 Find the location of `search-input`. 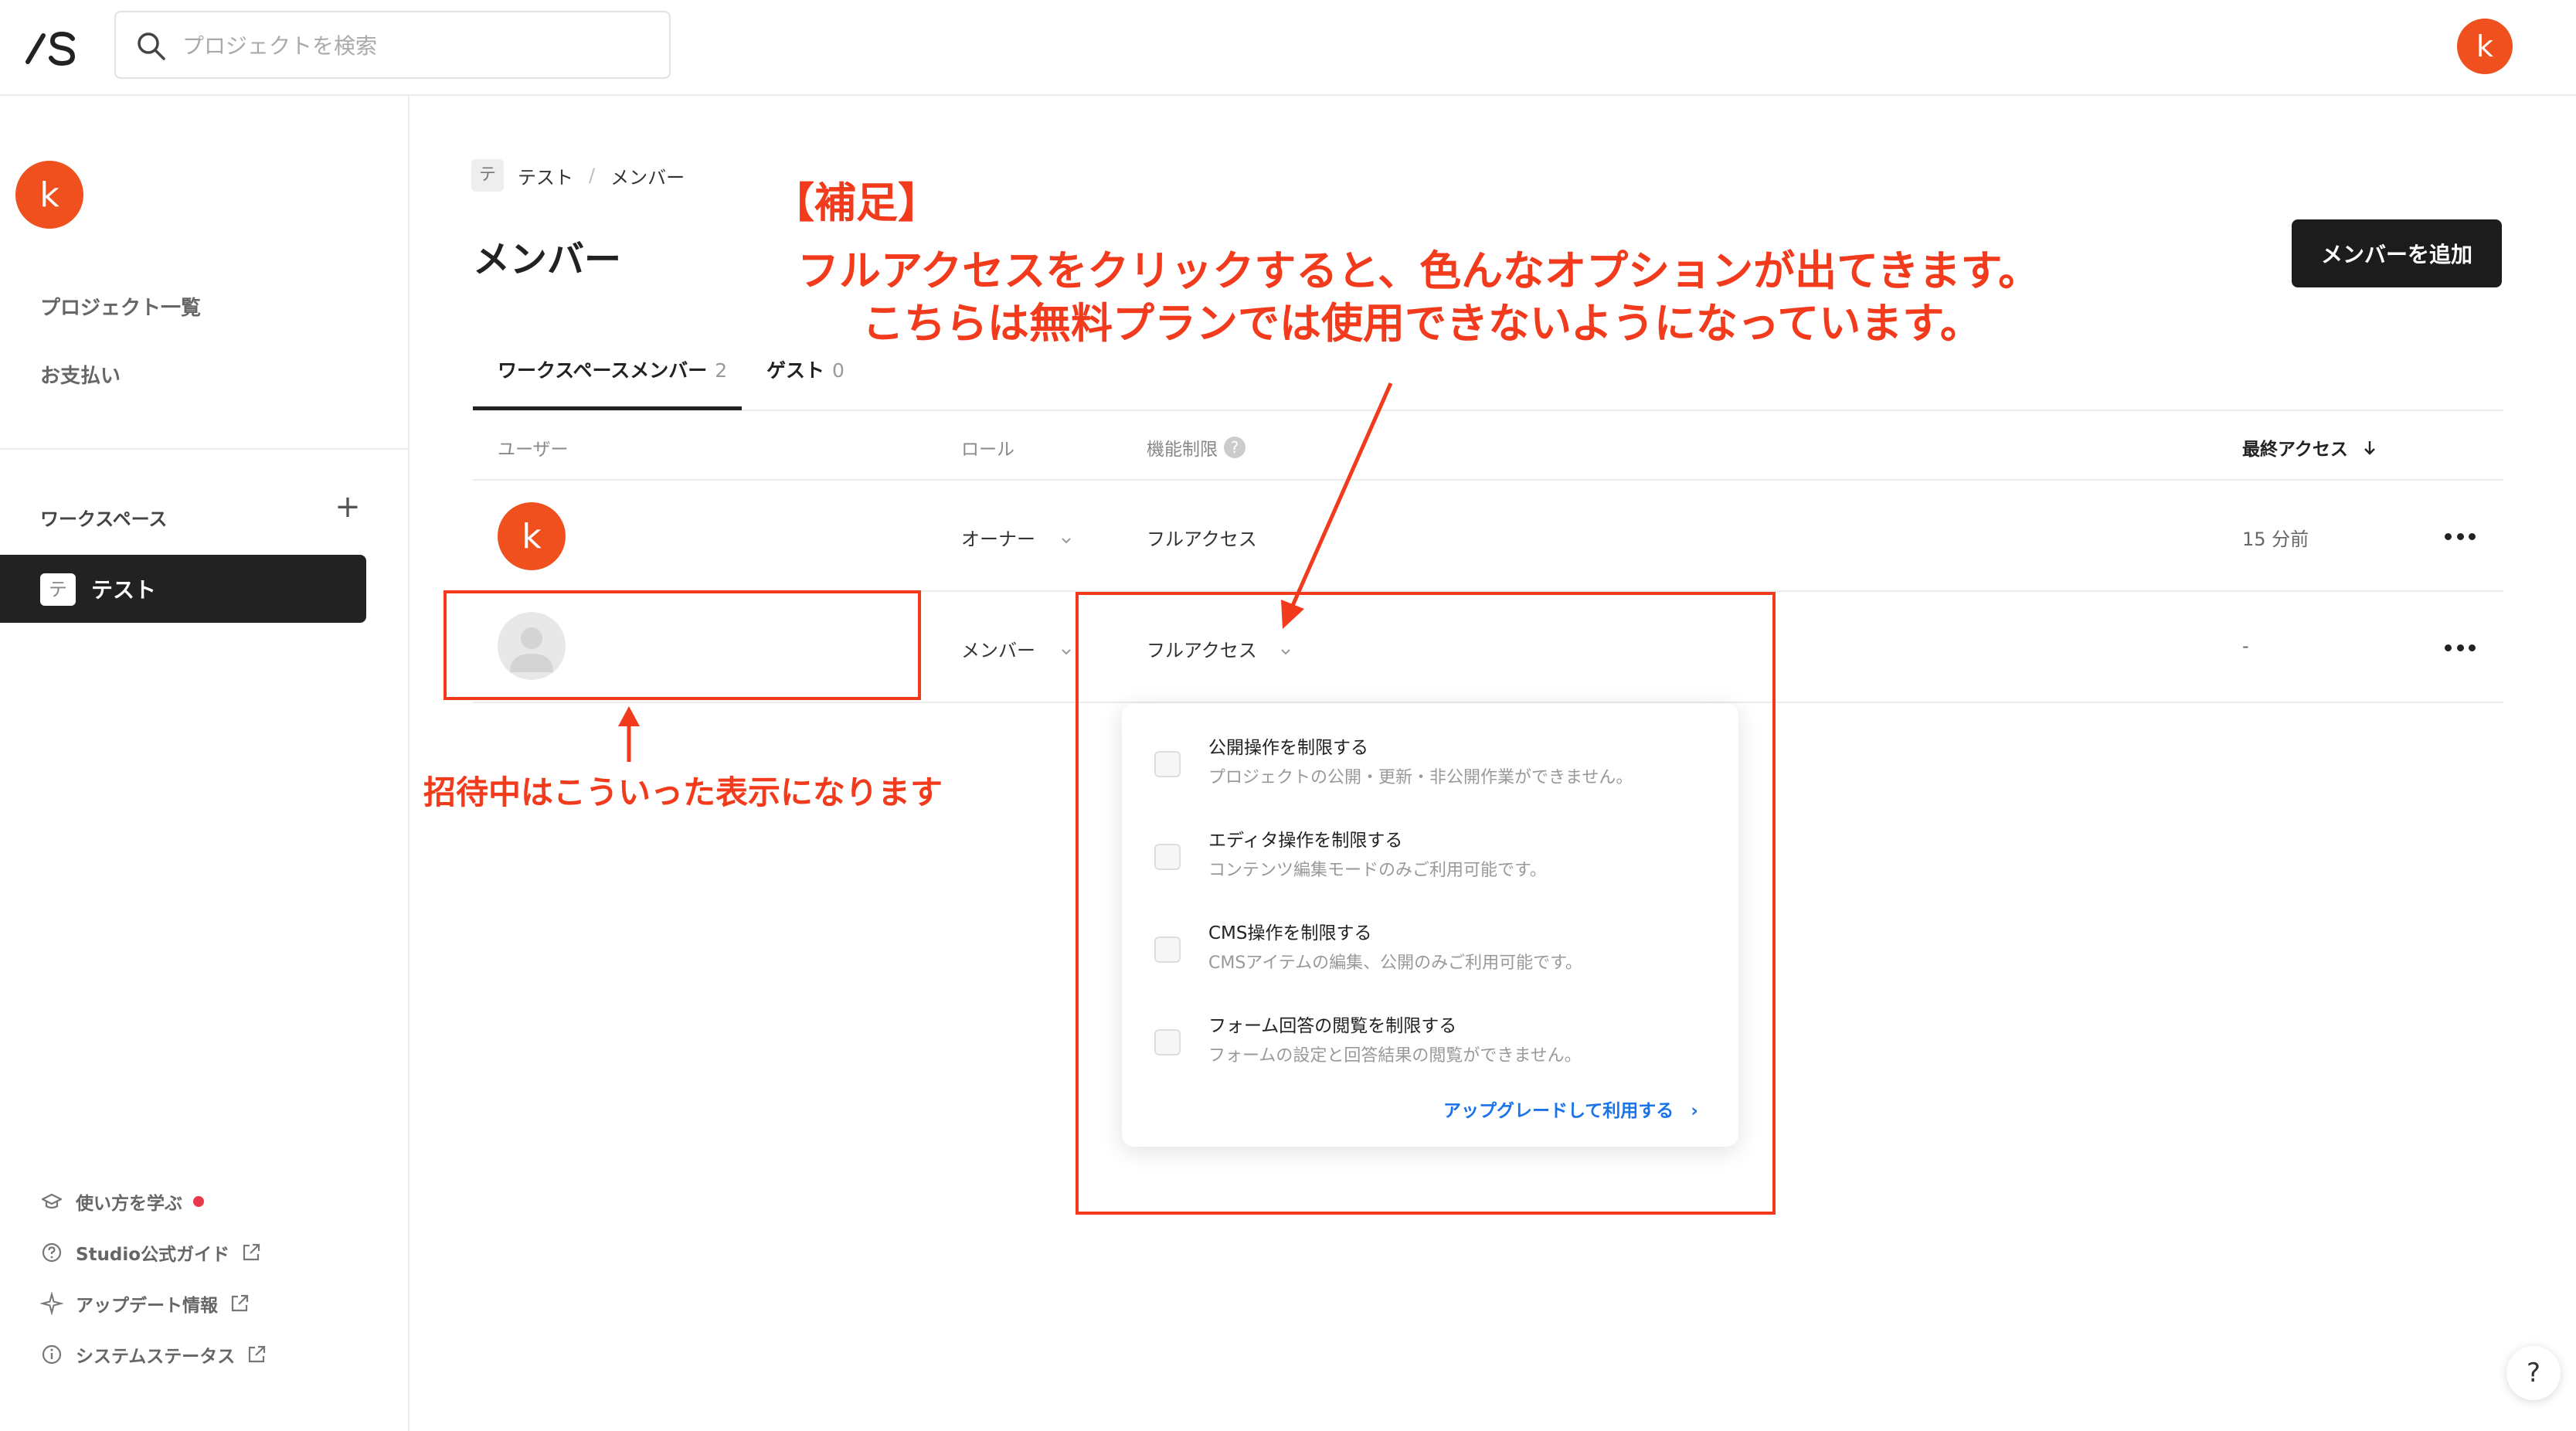

search-input is located at coordinates (414, 45).